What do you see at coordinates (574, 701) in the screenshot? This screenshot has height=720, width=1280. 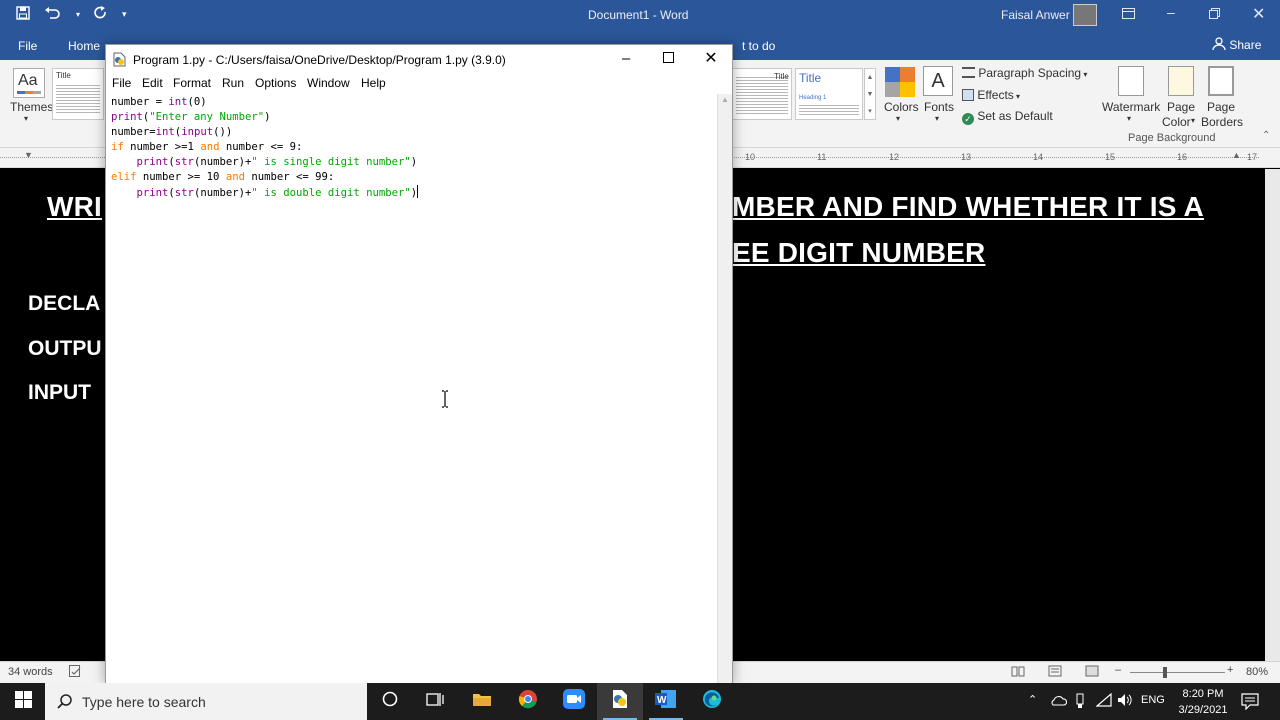 I see `taskbar-zoom` at bounding box center [574, 701].